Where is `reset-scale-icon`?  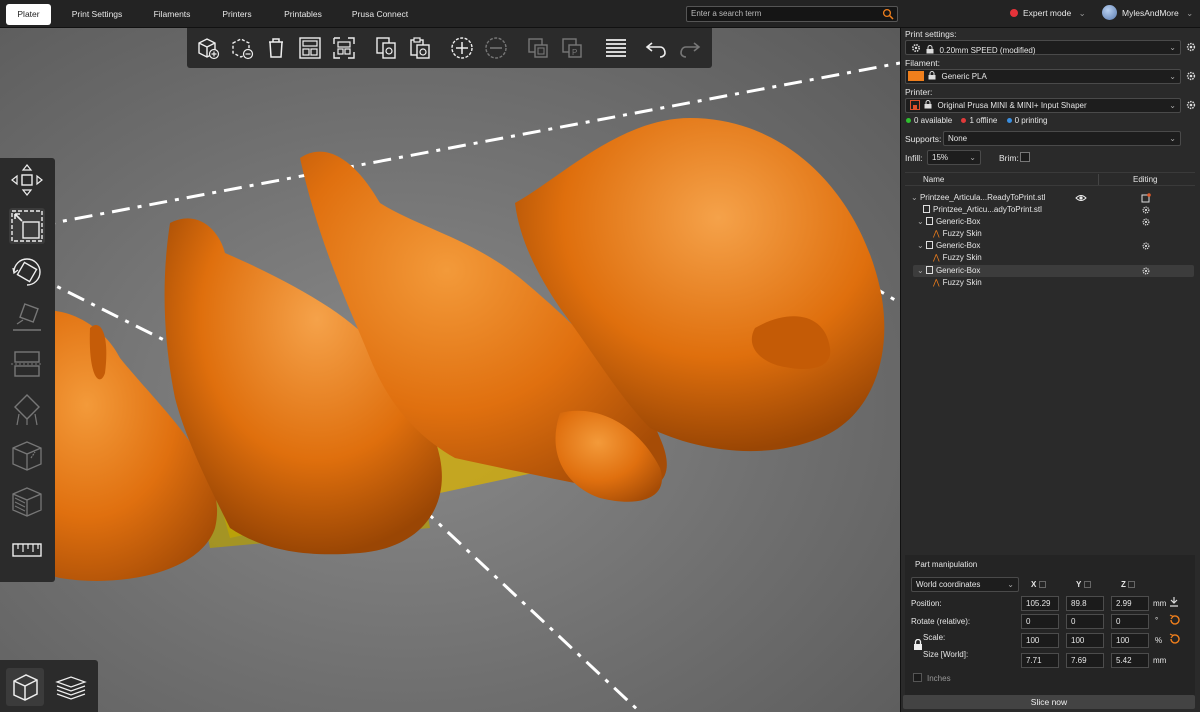
reset-scale-icon is located at coordinates (1174, 638).